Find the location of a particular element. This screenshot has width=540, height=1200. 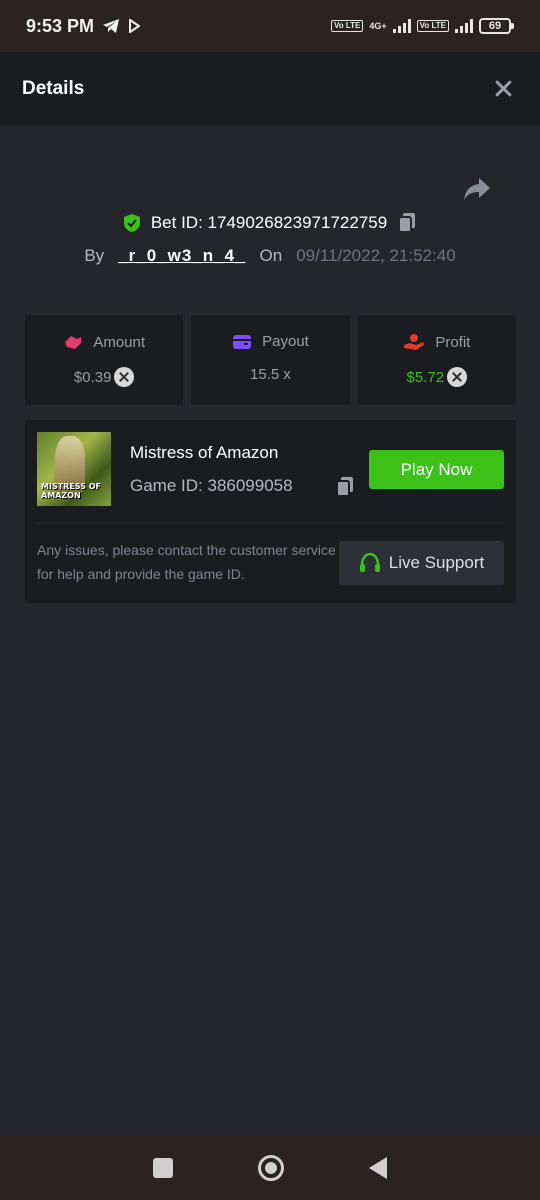

payout-label: Payout is located at coordinates (285, 341).